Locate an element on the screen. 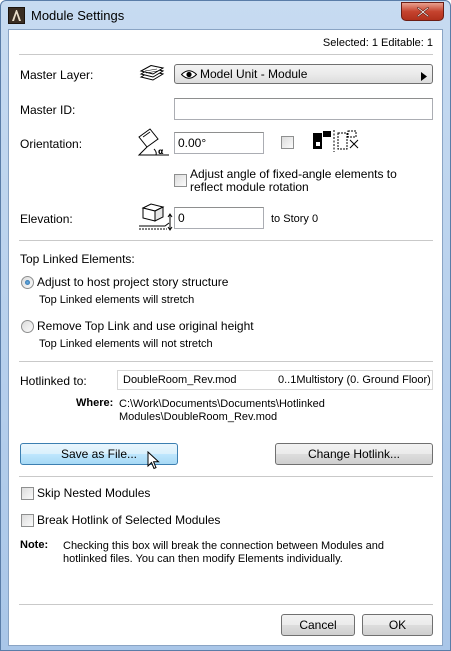  title-bar: Module Settings is located at coordinates (225, 15).